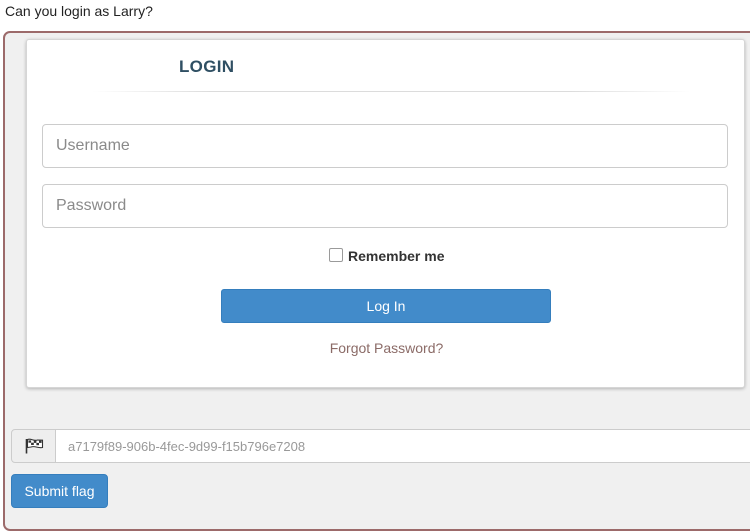 This screenshot has width=750, height=531. I want to click on forgot-password-link: Forgot Password?, so click(386, 348).